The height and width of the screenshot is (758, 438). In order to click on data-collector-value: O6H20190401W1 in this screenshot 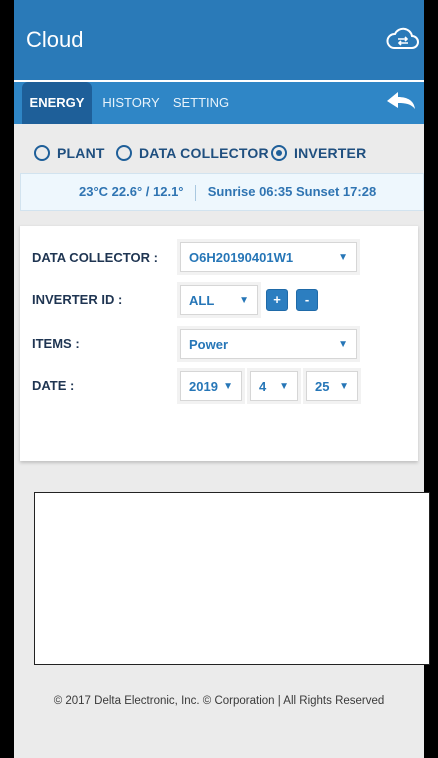, I will do `click(241, 257)`.